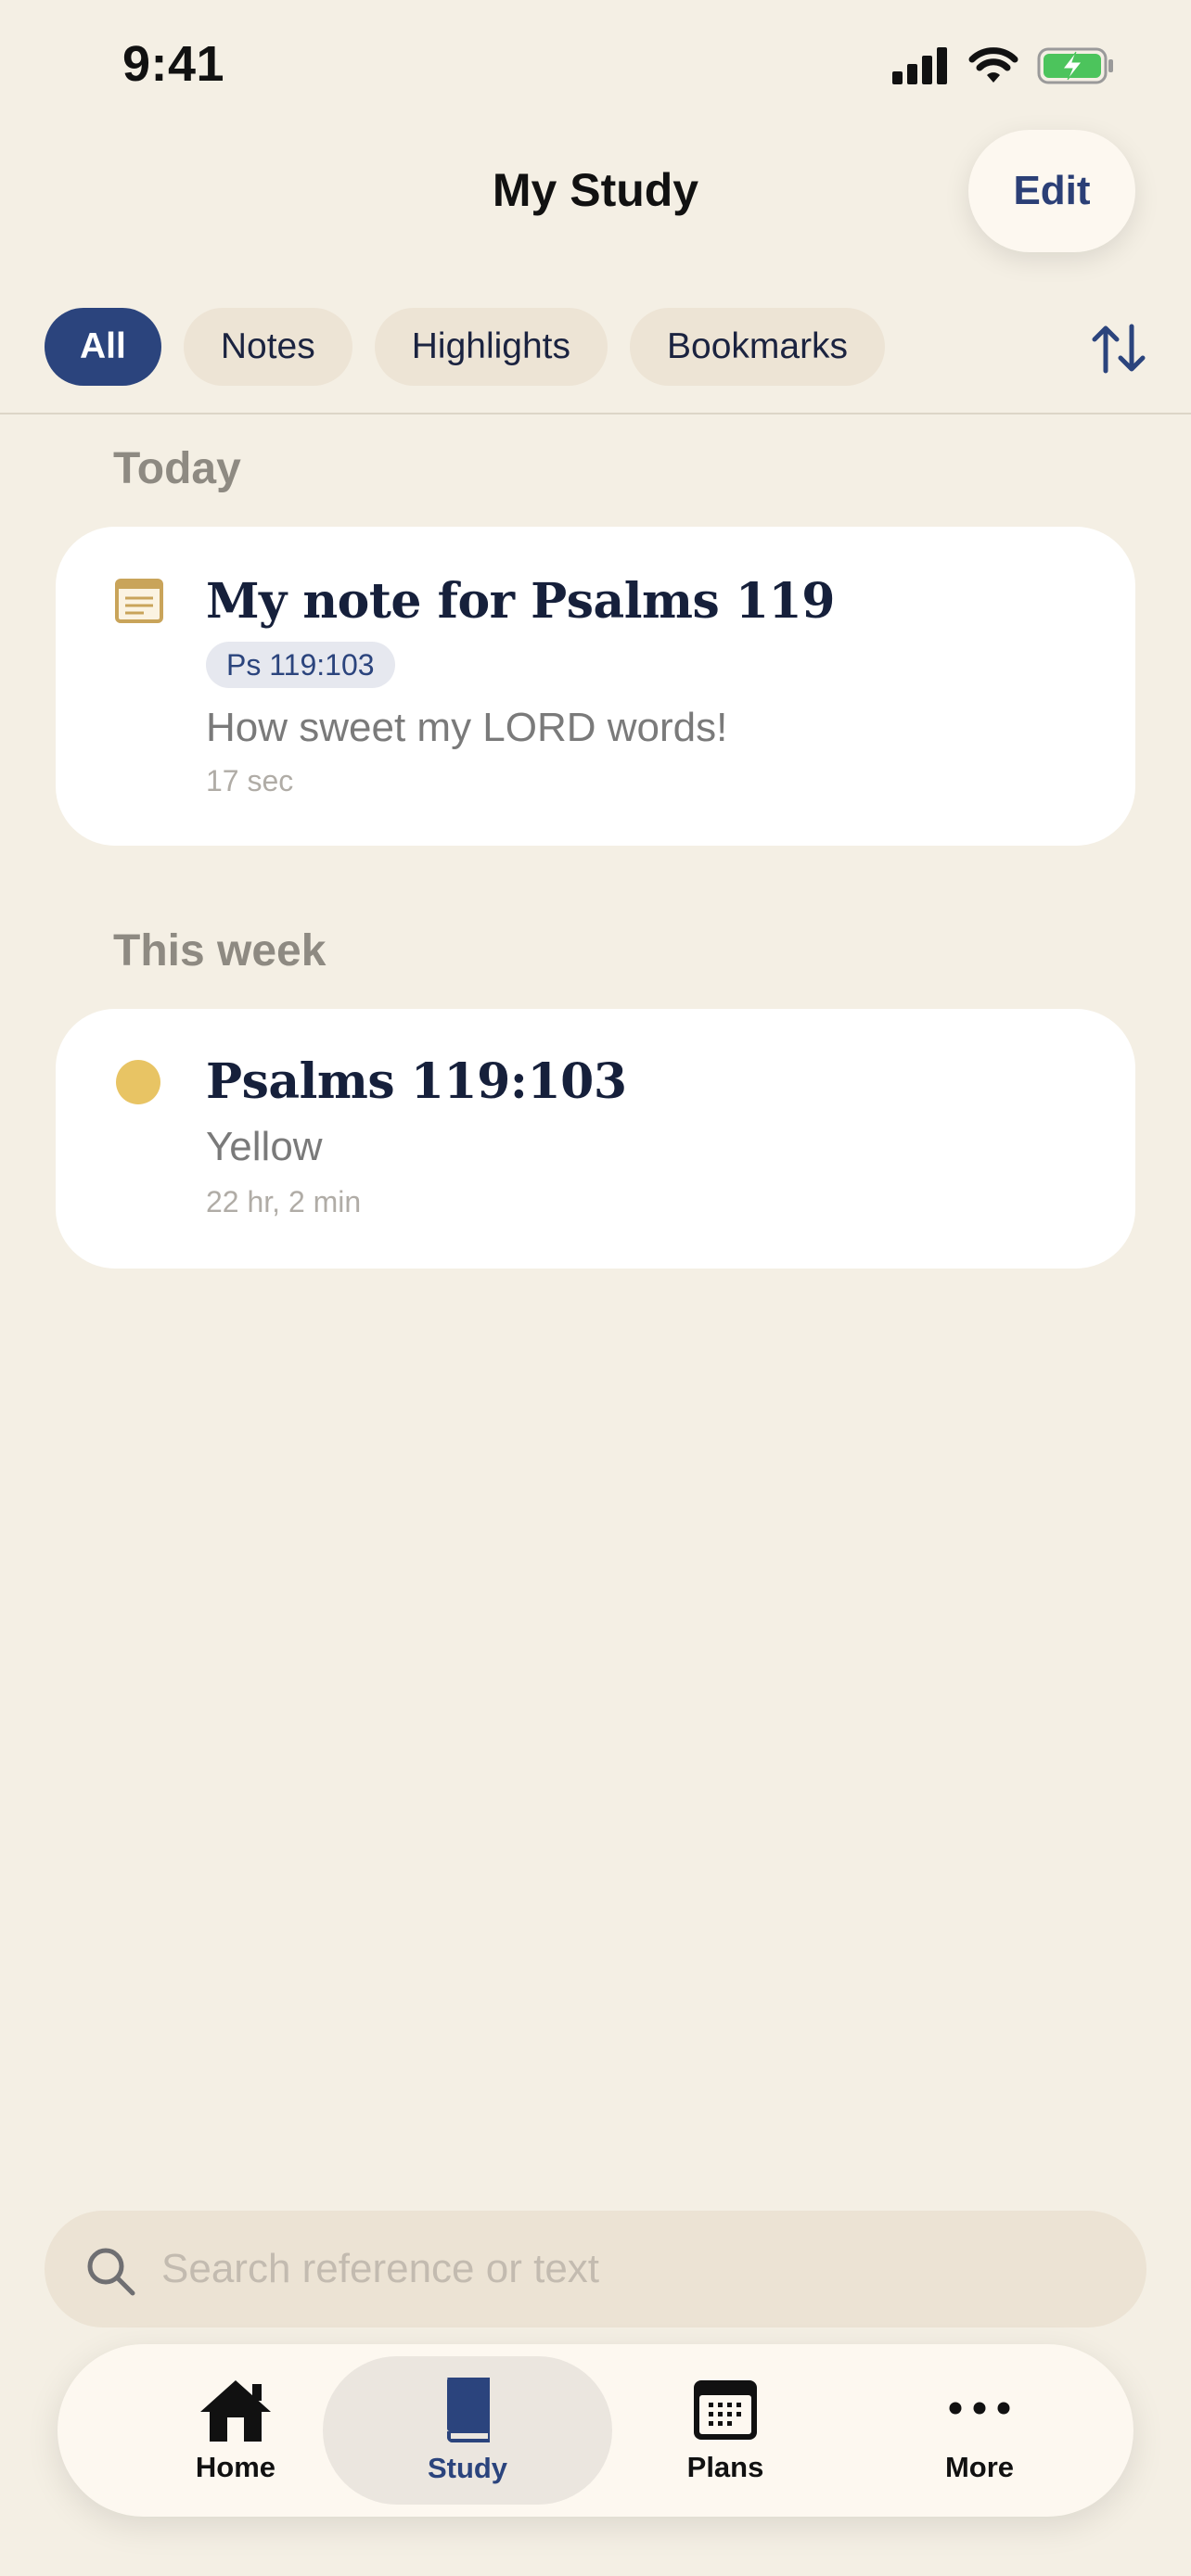 The width and height of the screenshot is (1191, 2576). I want to click on search-bar, so click(595, 2269).